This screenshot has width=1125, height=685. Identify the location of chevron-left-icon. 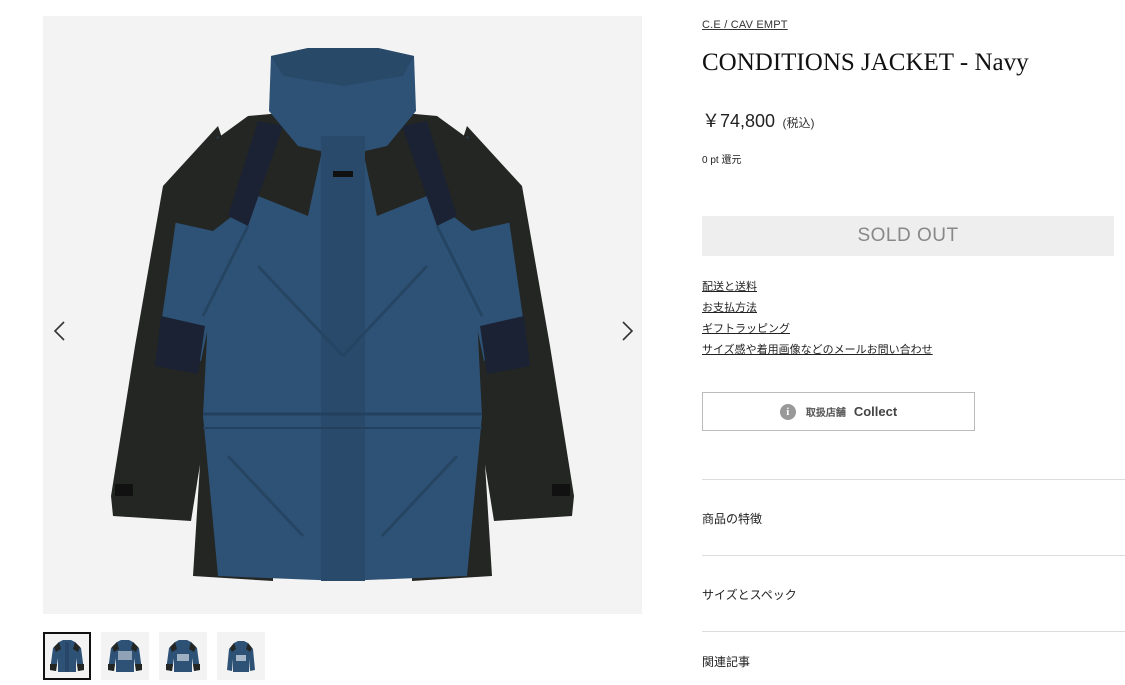
(59, 331).